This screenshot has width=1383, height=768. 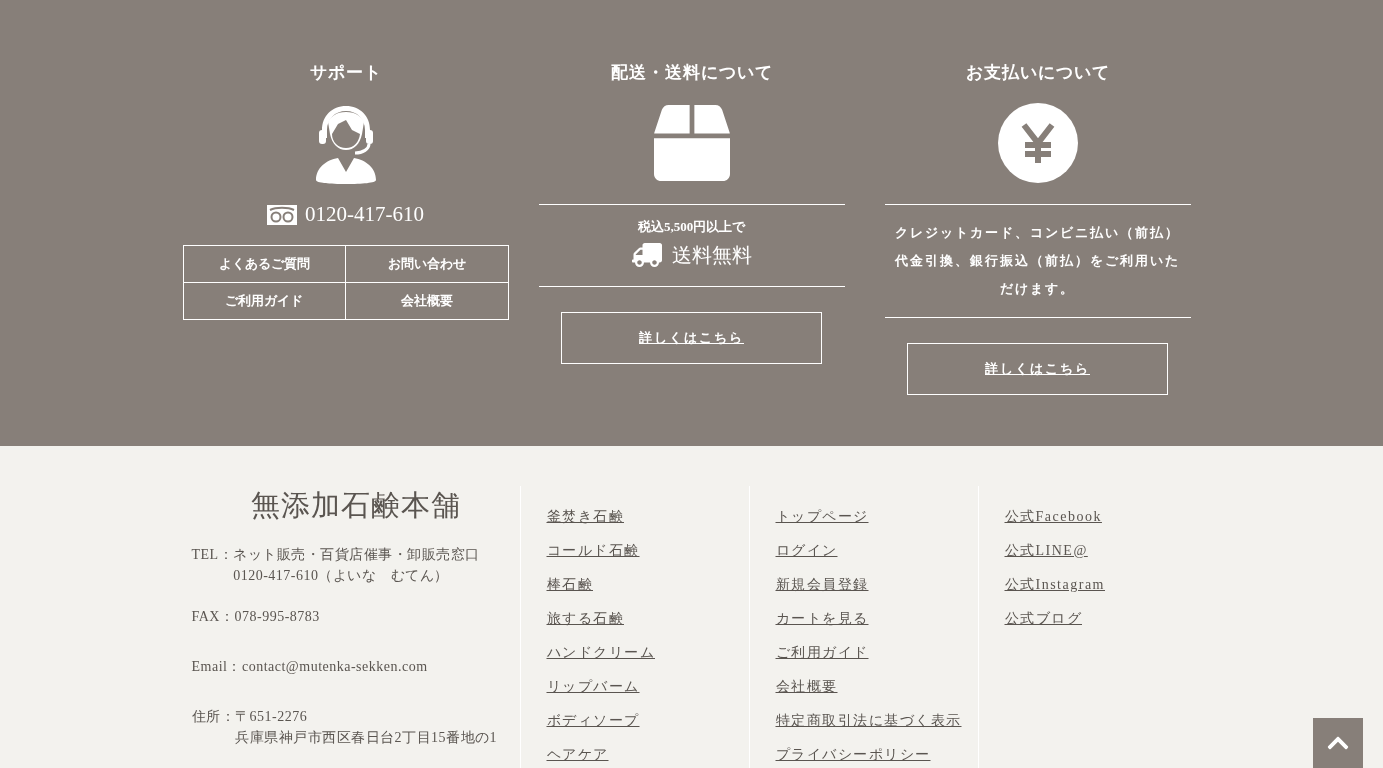 What do you see at coordinates (341, 576) in the screenshot?
I see `contact-text: 0120-417-610（よいな むてん）` at bounding box center [341, 576].